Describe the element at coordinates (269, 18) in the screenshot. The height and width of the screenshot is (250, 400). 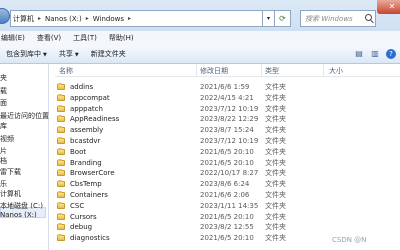
I see `address-dropdown-icon: ▾` at that location.